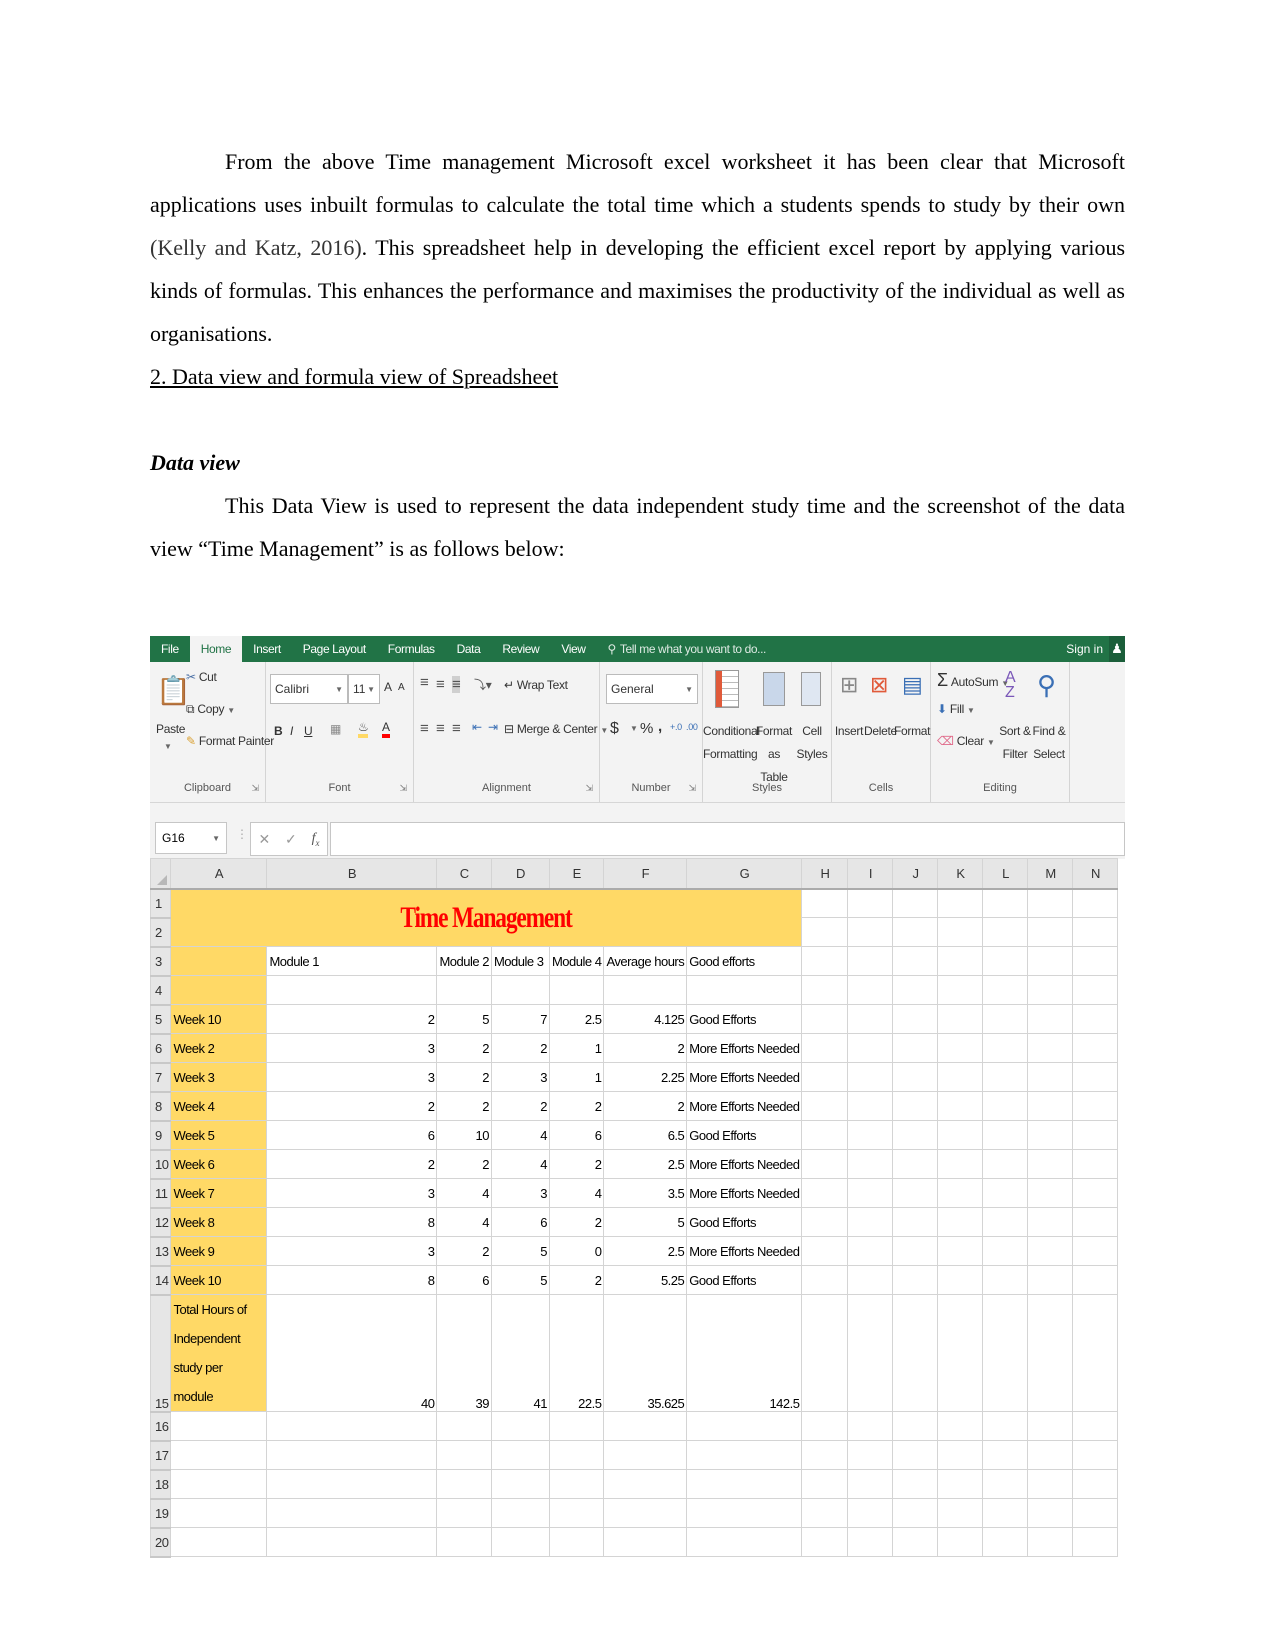 The height and width of the screenshot is (1650, 1275). What do you see at coordinates (219, 1135) in the screenshot?
I see `week-cell: Week 5` at bounding box center [219, 1135].